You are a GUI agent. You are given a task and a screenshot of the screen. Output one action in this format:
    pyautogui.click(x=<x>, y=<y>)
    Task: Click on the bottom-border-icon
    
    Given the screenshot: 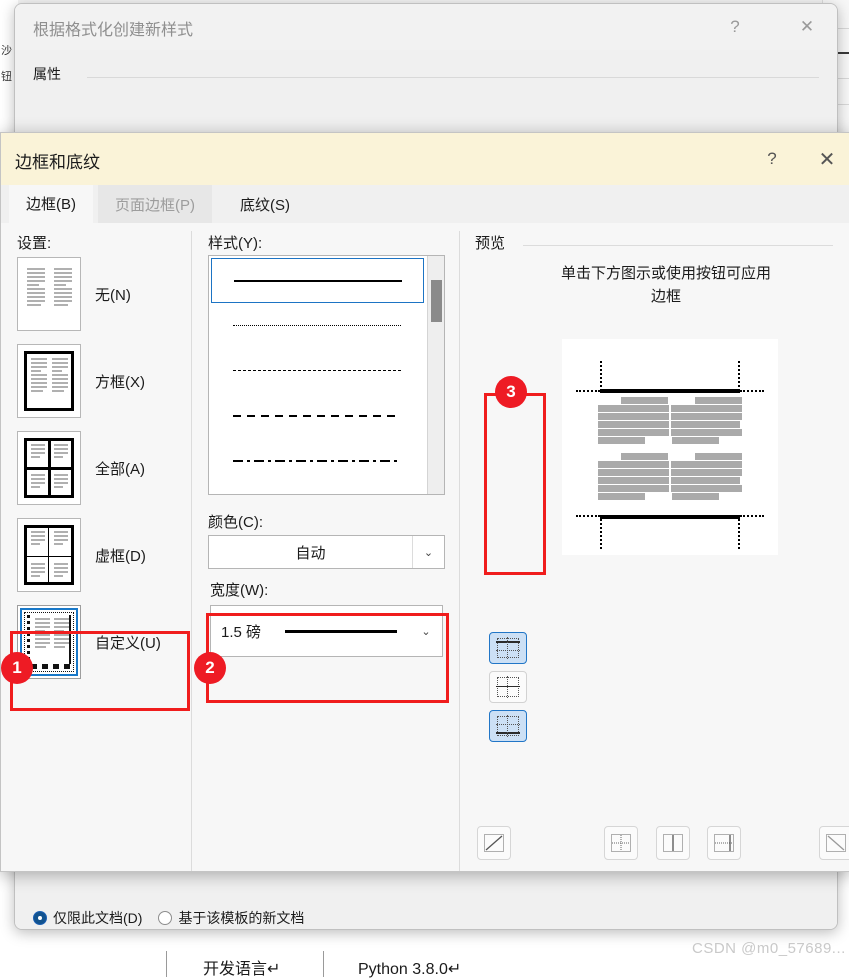 What is the action you would take?
    pyautogui.click(x=508, y=726)
    